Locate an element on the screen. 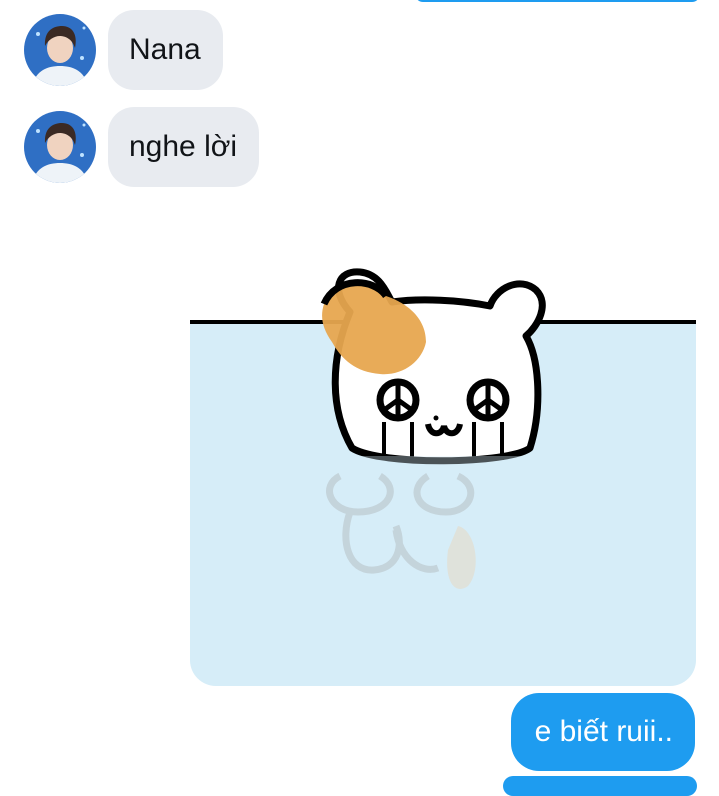  incoming-message-row: Nana is located at coordinates (123, 50).